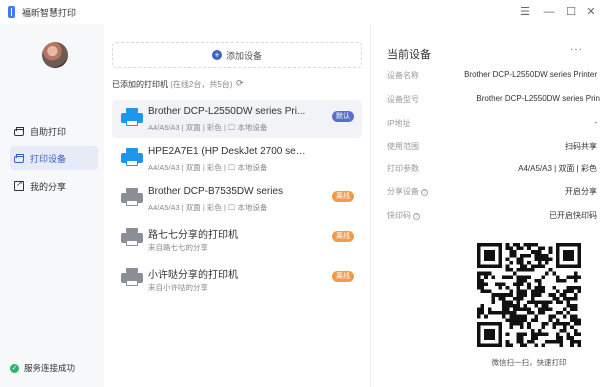 The image size is (600, 387). I want to click on menu-icon: ☰, so click(525, 12).